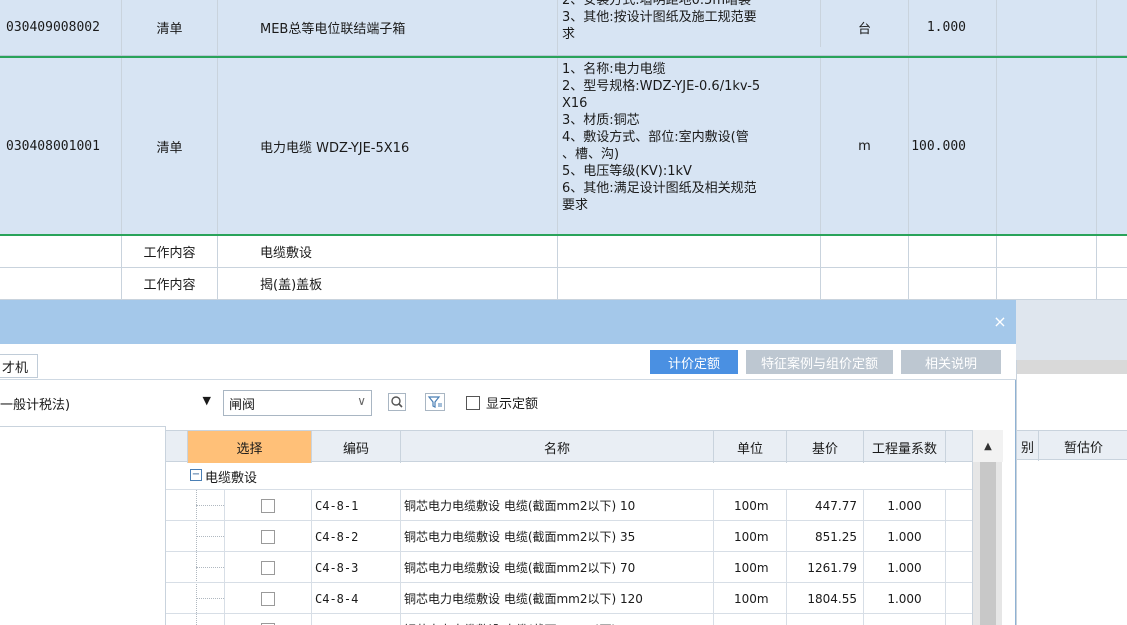  I want to click on tax-method-value: 一般计税法), so click(35, 405).